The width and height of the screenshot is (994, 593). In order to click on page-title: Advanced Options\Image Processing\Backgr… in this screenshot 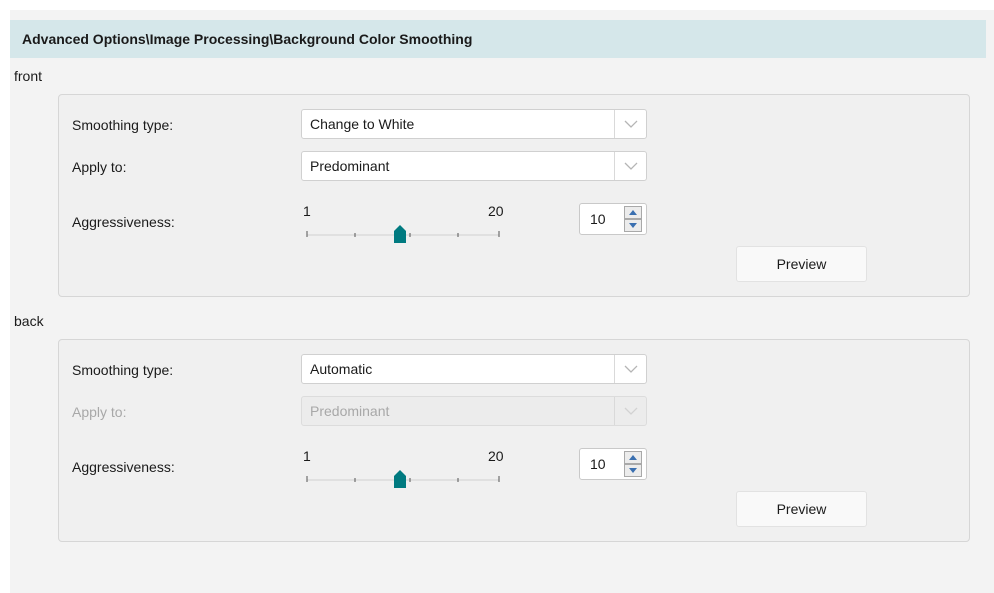, I will do `click(498, 39)`.